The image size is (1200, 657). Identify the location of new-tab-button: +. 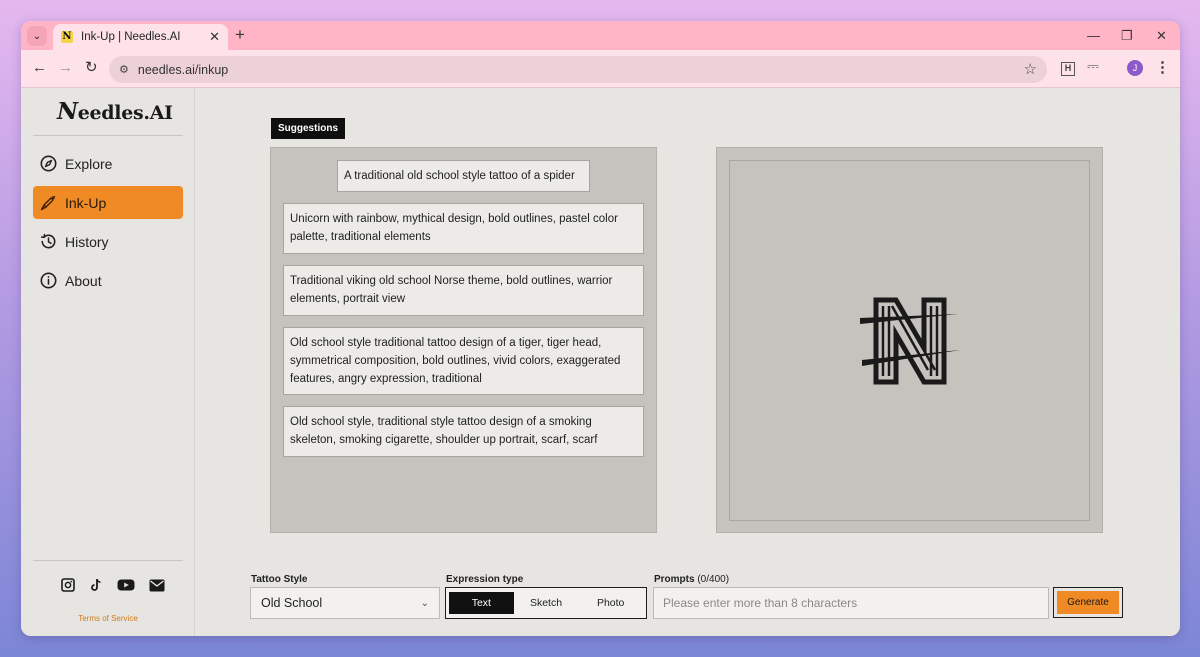
(240, 35).